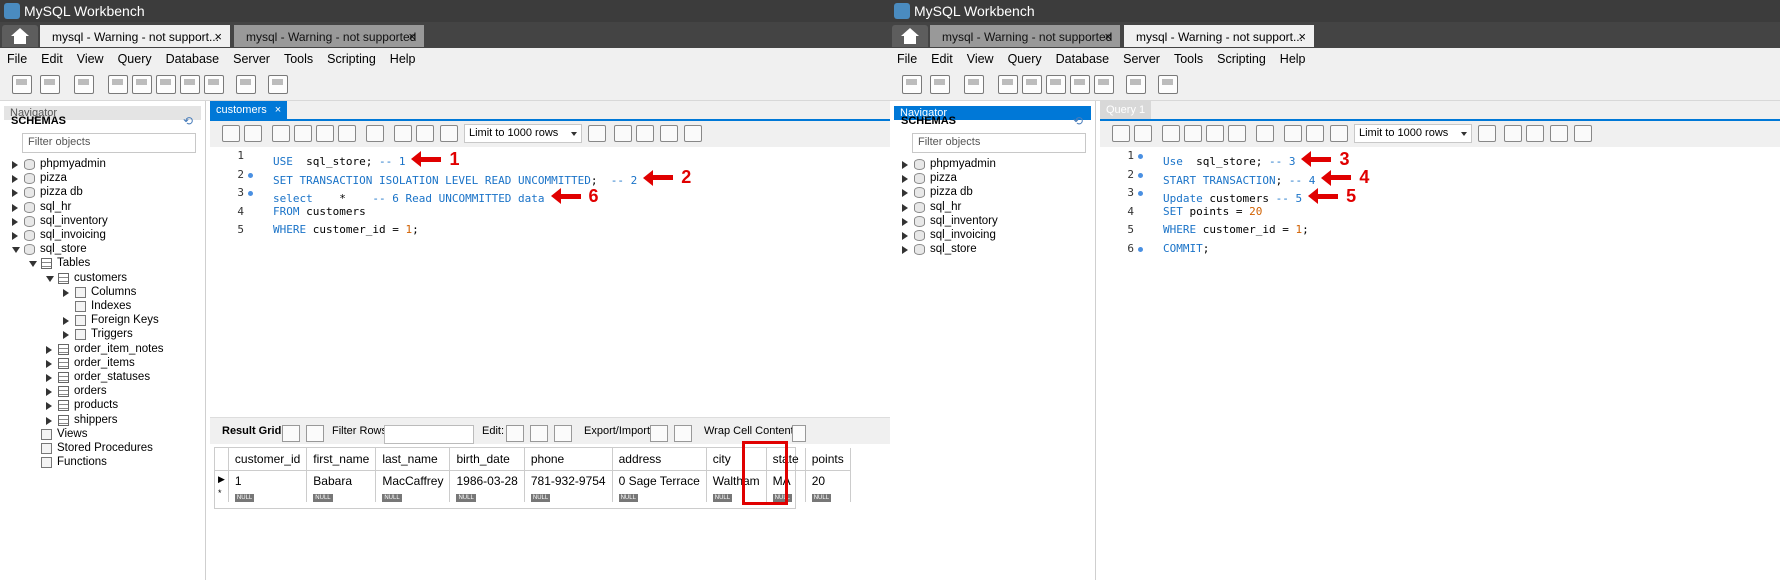 The width and height of the screenshot is (1780, 580). What do you see at coordinates (1440, 230) in the screenshot?
I see `code-line: 5 WHERE customer_id = 1;` at bounding box center [1440, 230].